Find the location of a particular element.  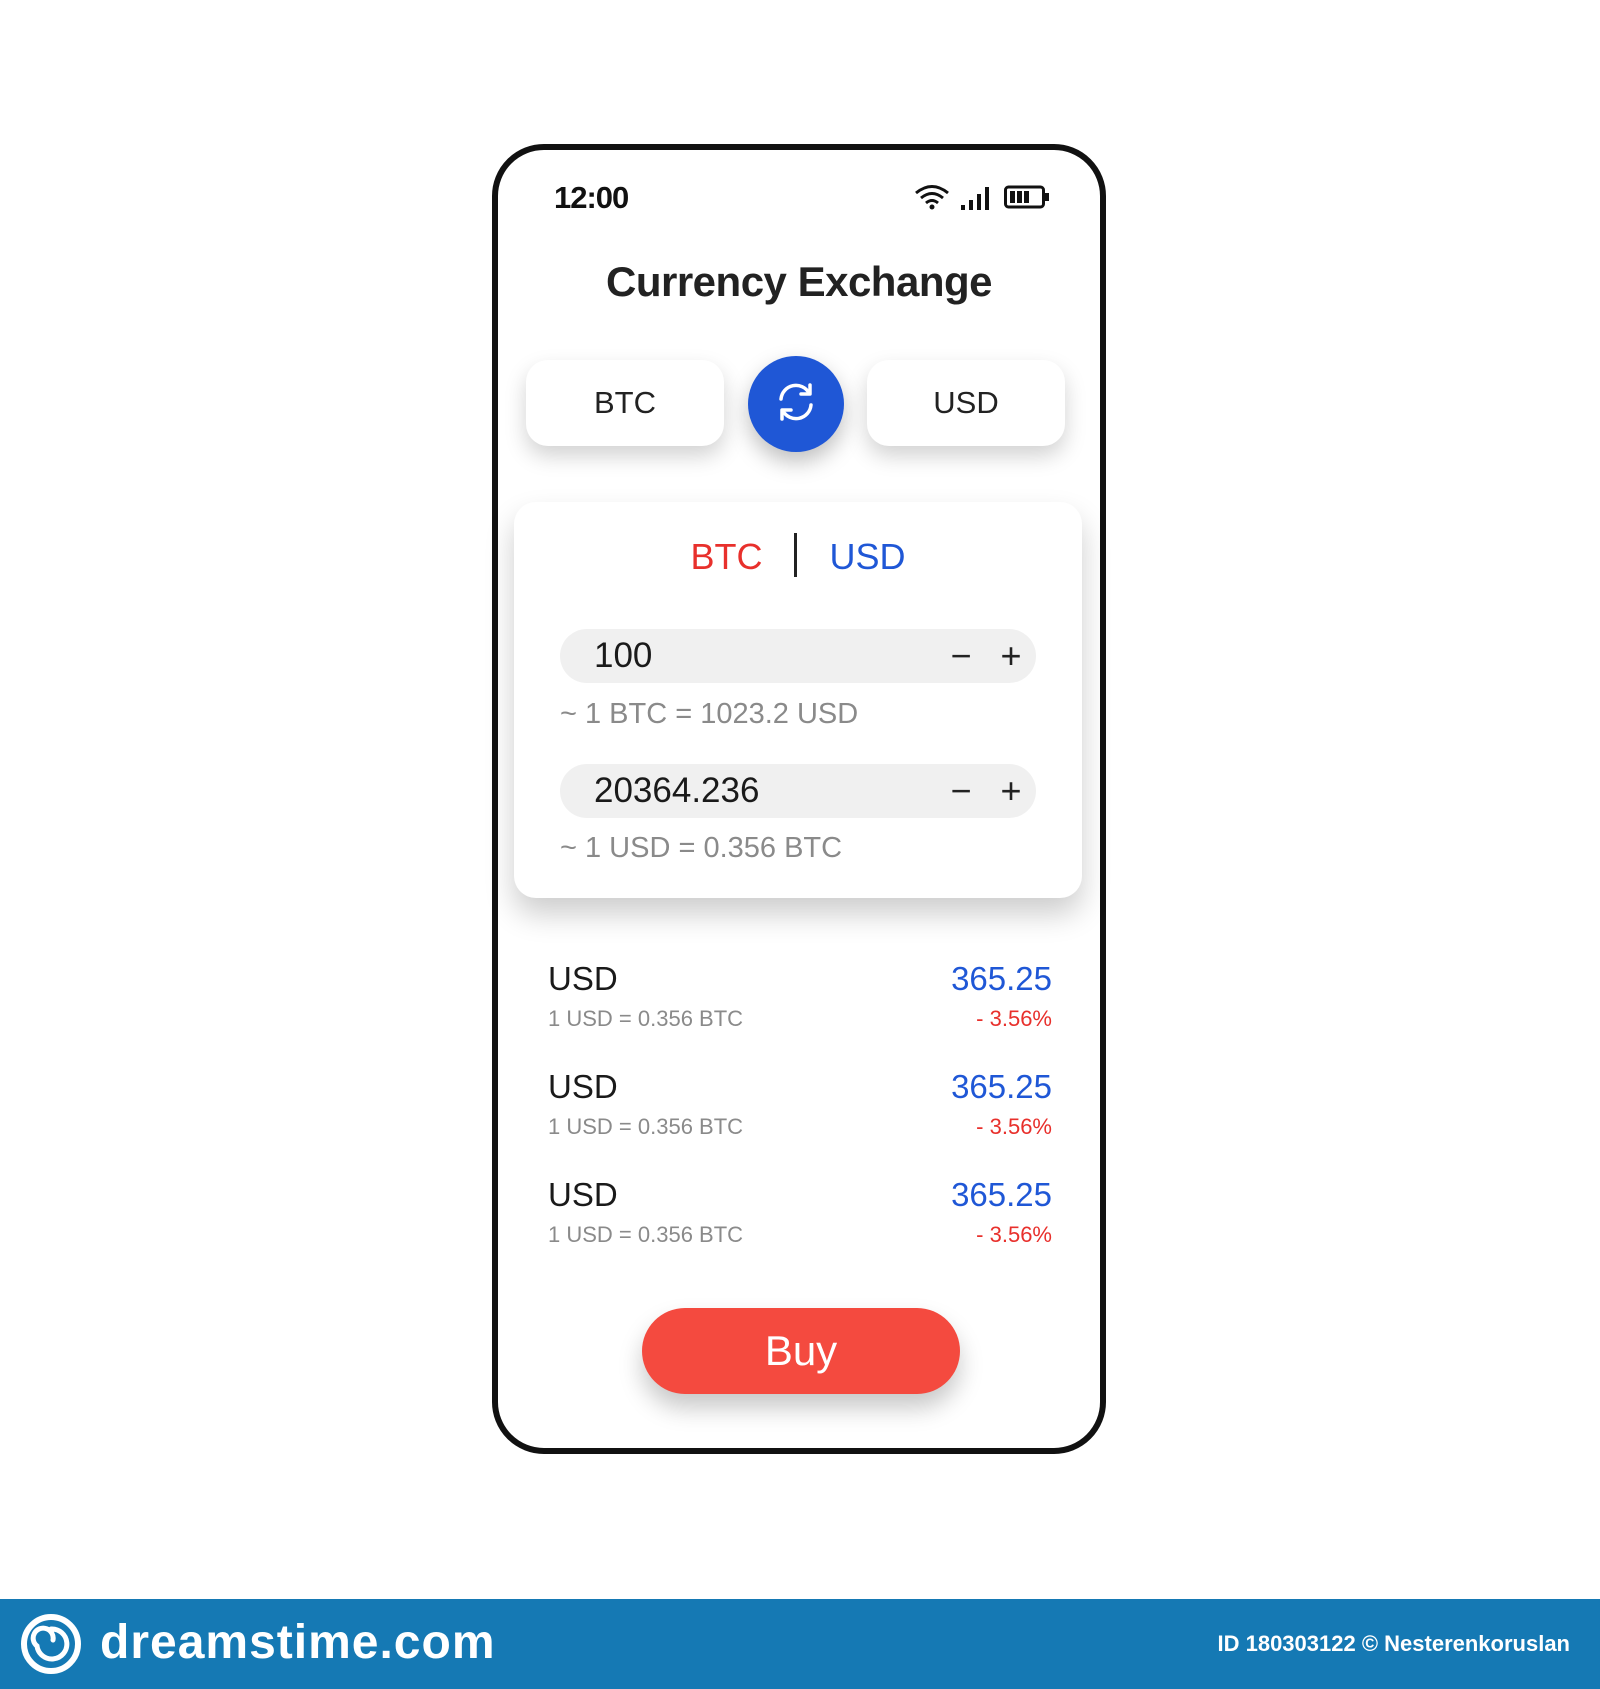

to-amount-field: 20364.236 − + is located at coordinates (798, 791).